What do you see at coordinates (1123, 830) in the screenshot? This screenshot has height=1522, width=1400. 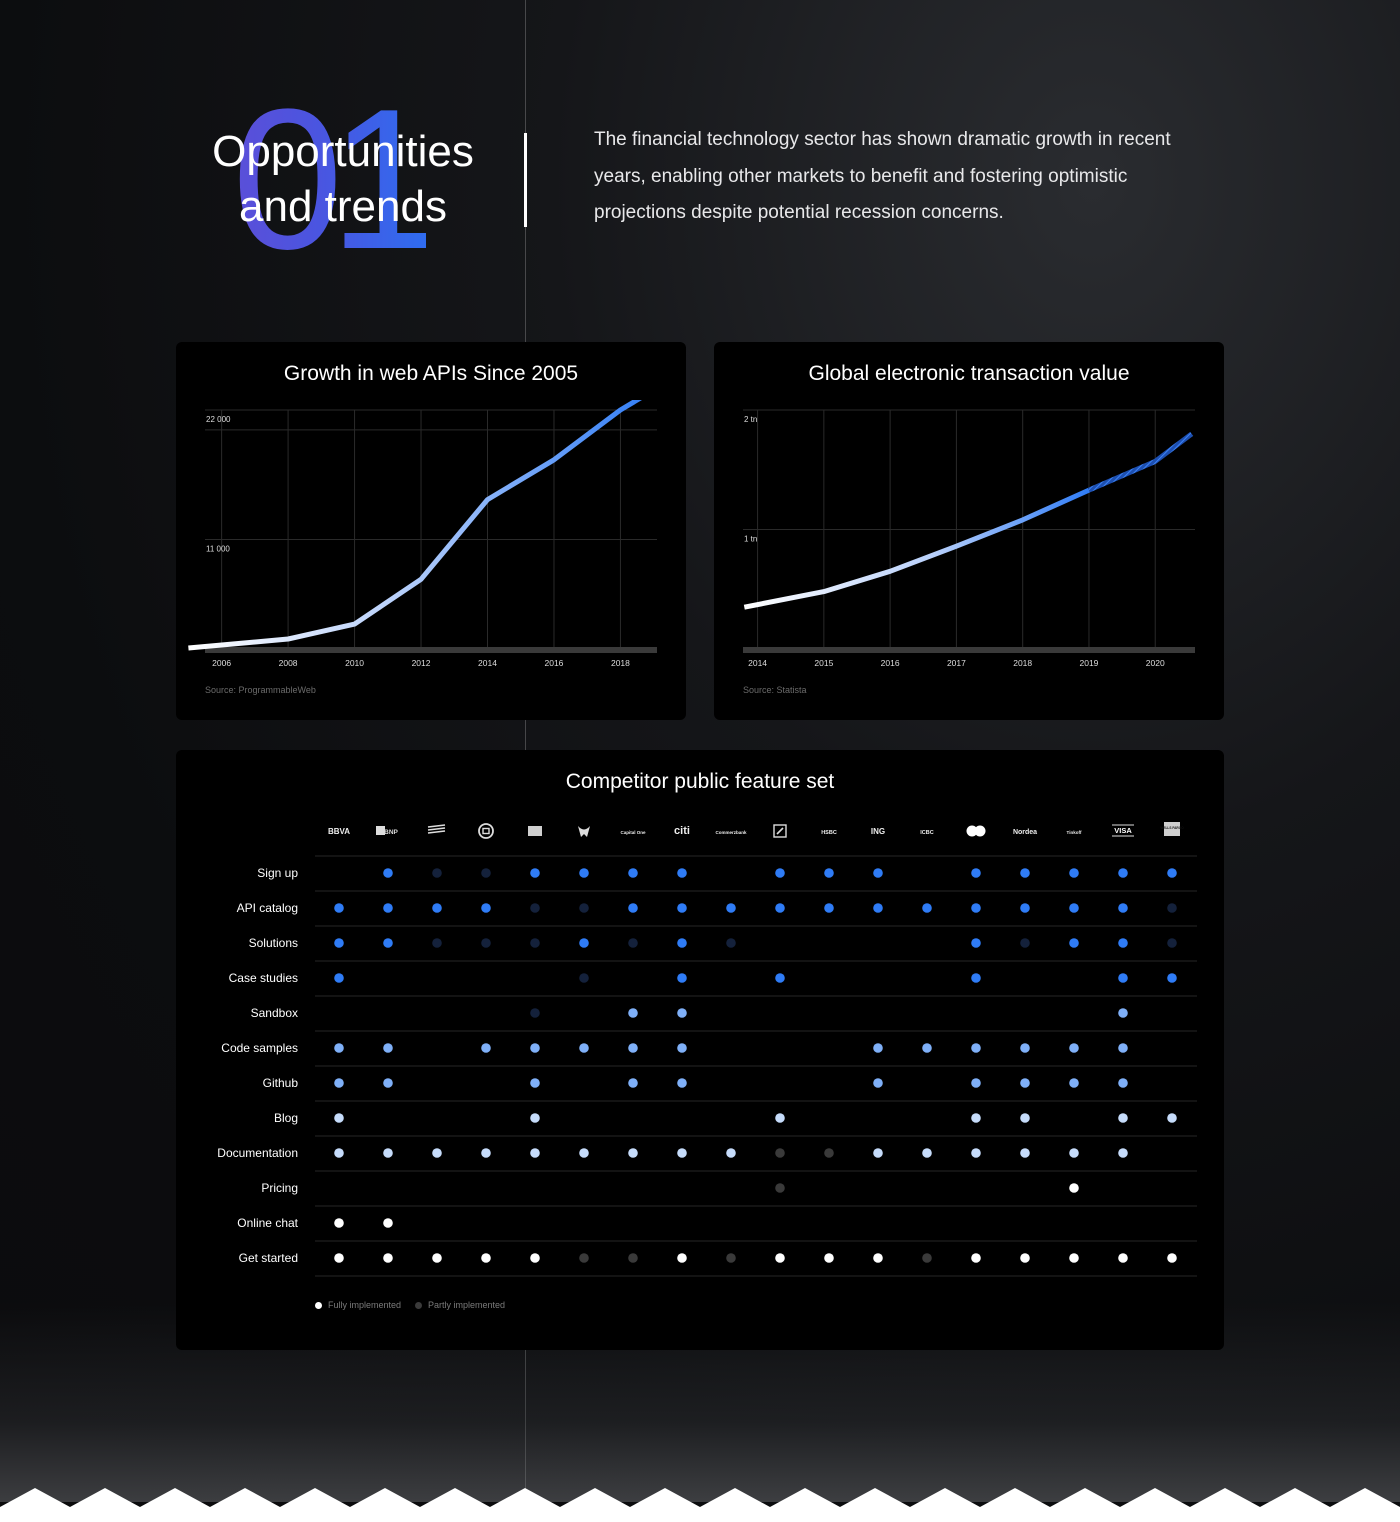 I see `logo-text: VISA` at bounding box center [1123, 830].